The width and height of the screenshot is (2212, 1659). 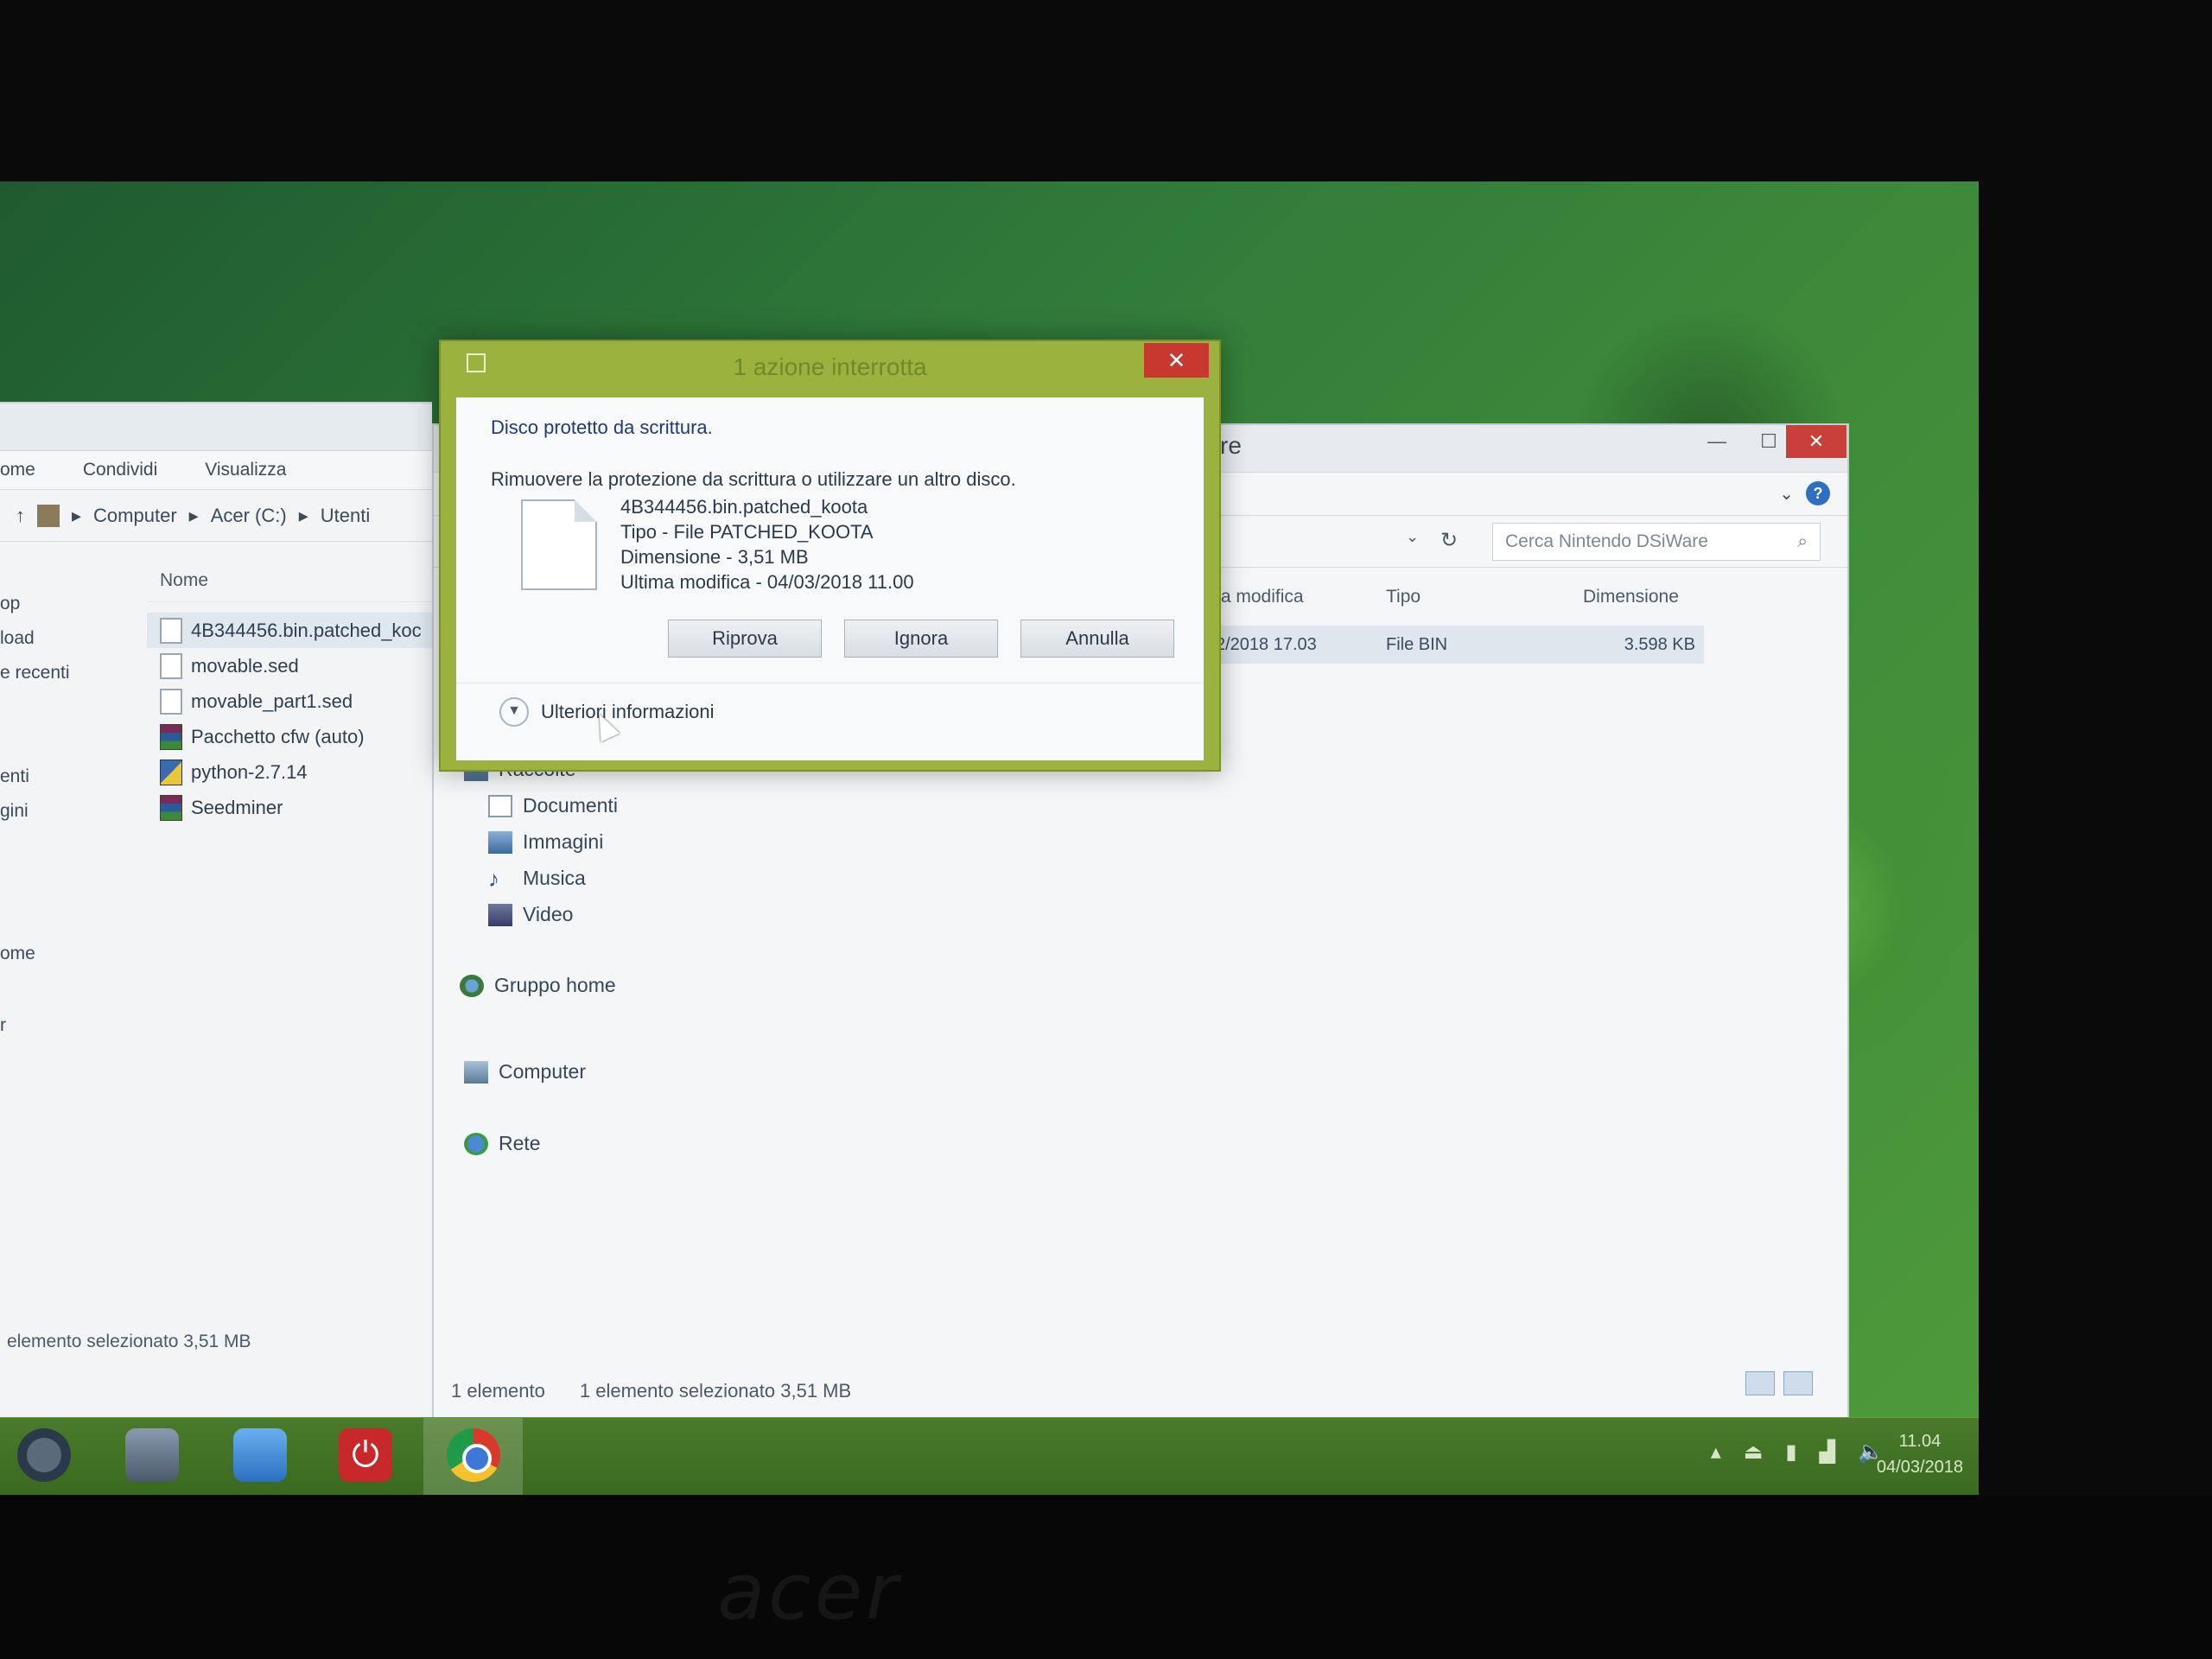 What do you see at coordinates (767, 582) in the screenshot?
I see `file-modified: Ultima modifica - 04/03/2018 11.00` at bounding box center [767, 582].